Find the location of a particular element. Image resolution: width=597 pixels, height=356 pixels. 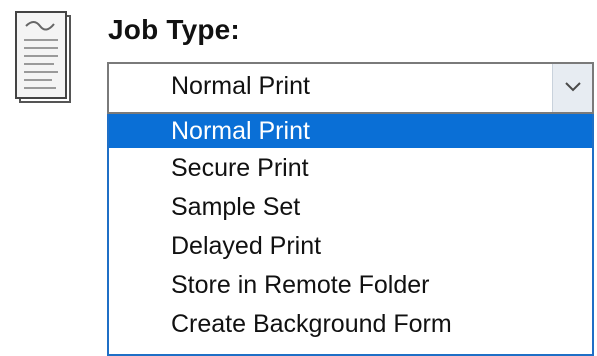

job-type-label: Job Type: is located at coordinates (174, 29).